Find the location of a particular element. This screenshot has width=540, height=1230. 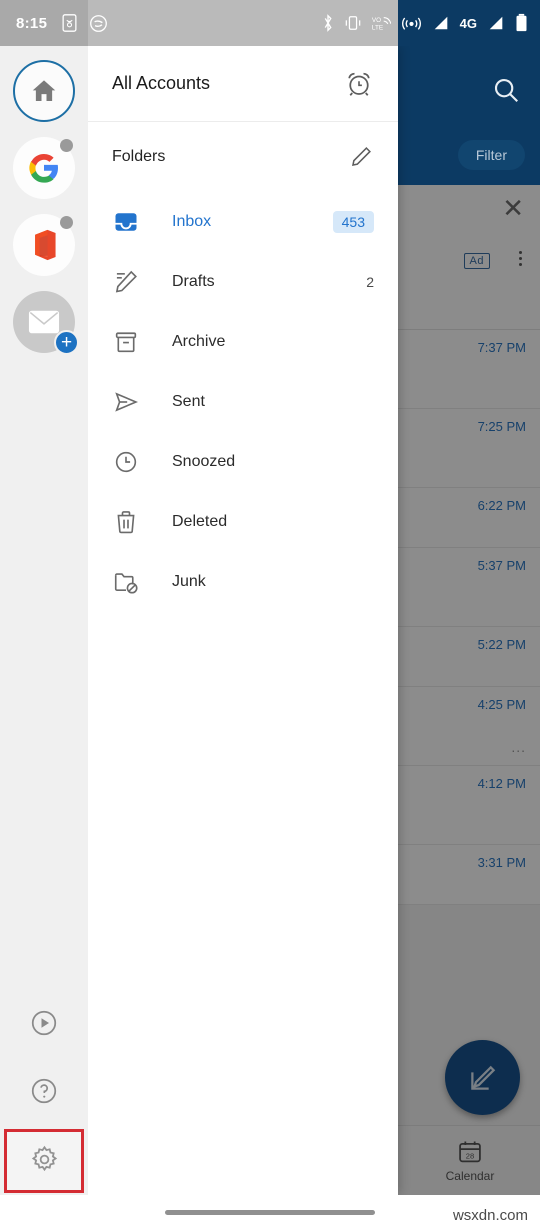

folder-item-inbox: Inbox 453 is located at coordinates (243, 222).